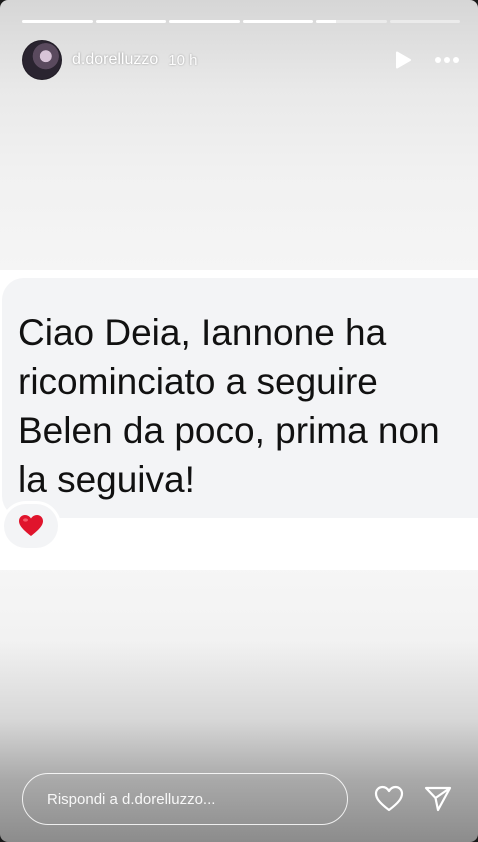 Image resolution: width=478 pixels, height=842 pixels. What do you see at coordinates (185, 799) in the screenshot?
I see `reply-input` at bounding box center [185, 799].